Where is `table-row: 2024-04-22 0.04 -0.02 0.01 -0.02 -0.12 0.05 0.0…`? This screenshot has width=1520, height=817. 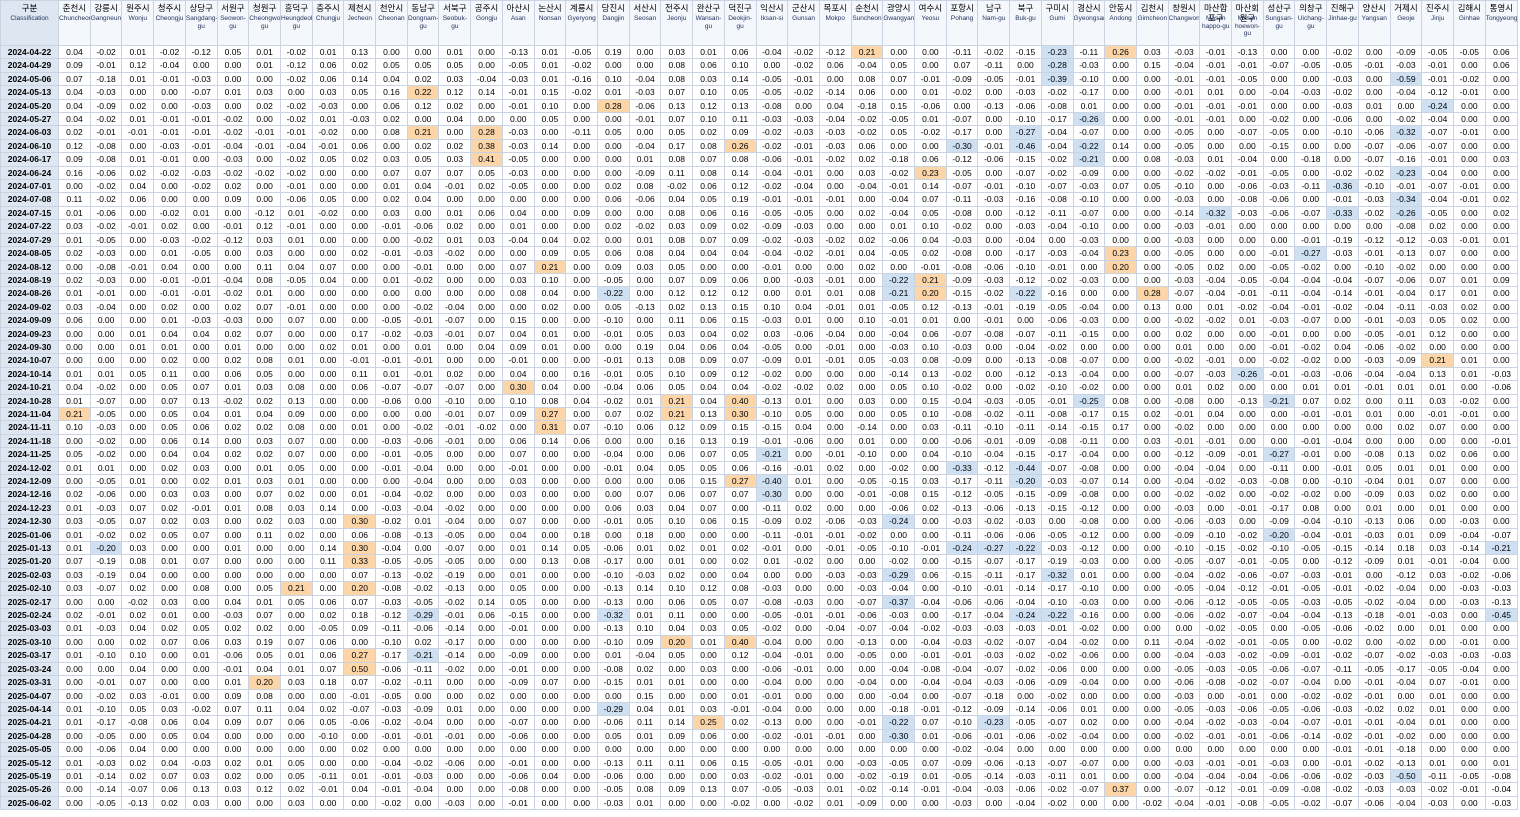
table-row: 2024-04-22 0.04 -0.02 0.01 -0.02 -0.12 0.05 0.0… is located at coordinates (759, 52).